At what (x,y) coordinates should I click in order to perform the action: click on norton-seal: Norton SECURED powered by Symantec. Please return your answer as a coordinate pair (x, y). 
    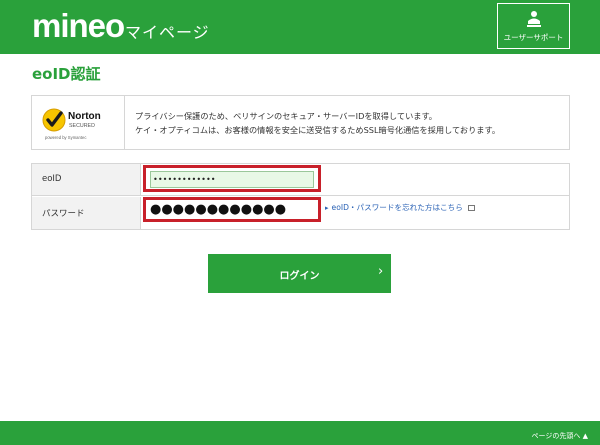
    Looking at the image, I should click on (78, 122).